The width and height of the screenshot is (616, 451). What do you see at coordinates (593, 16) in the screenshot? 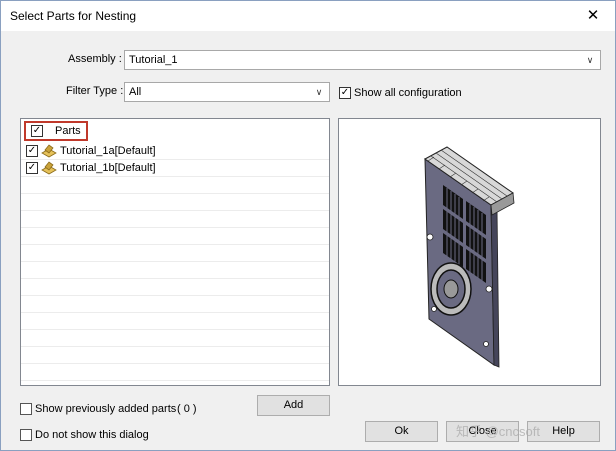
I see `close-window-icon: ✕` at bounding box center [593, 16].